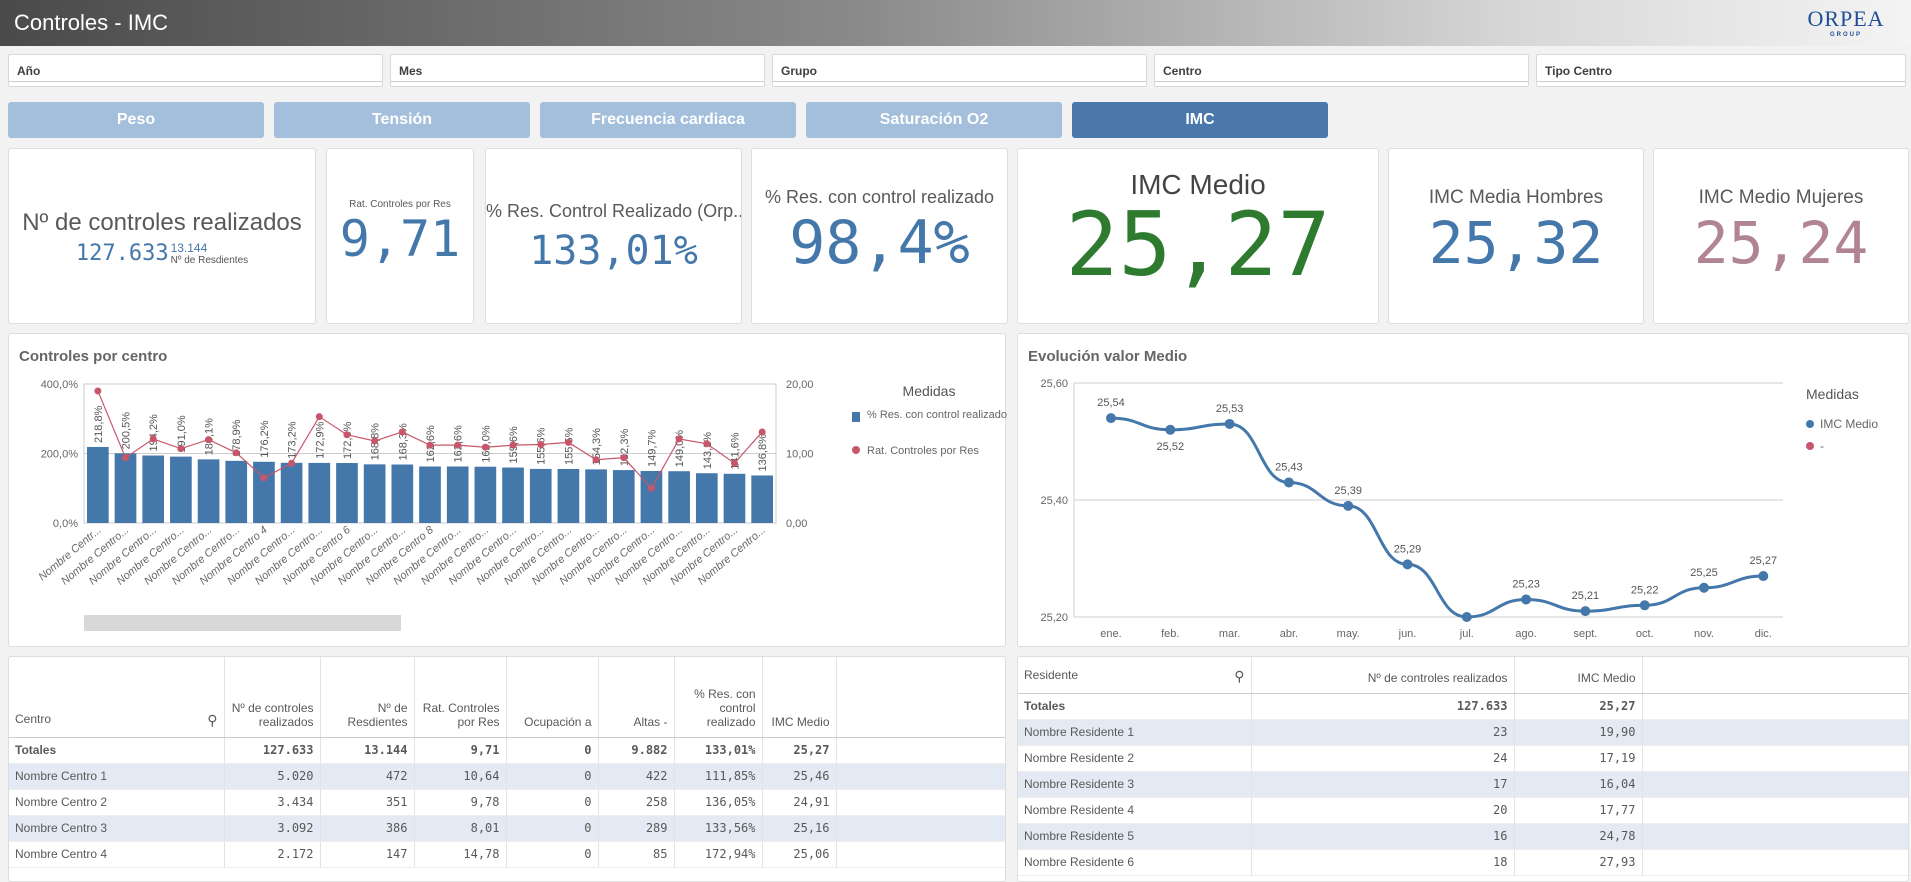 The image size is (1911, 882). Describe the element at coordinates (1463, 836) in the screenshot. I see `table-row: Nombre Residente 5 16 24,78` at that location.